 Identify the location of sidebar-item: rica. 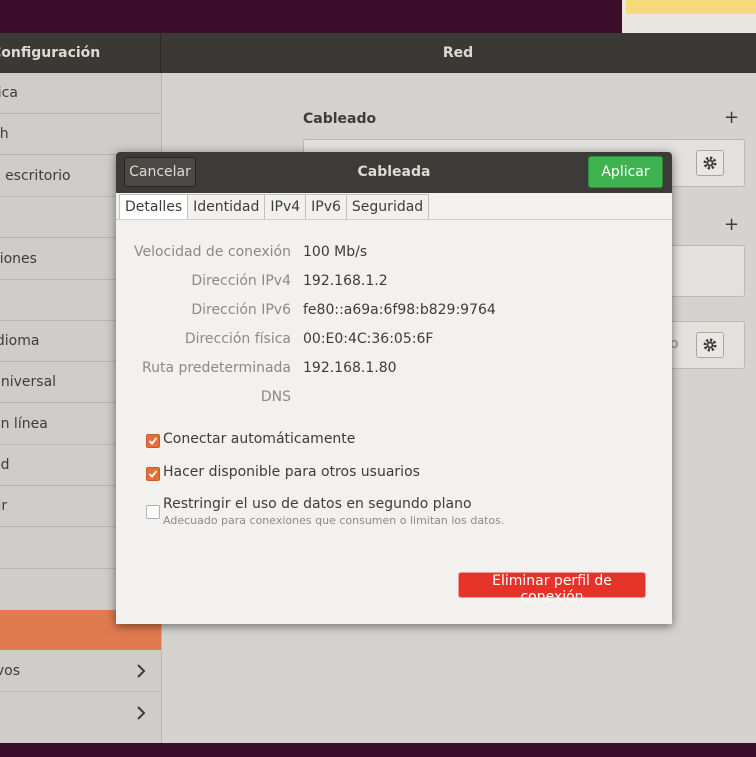
(80, 93).